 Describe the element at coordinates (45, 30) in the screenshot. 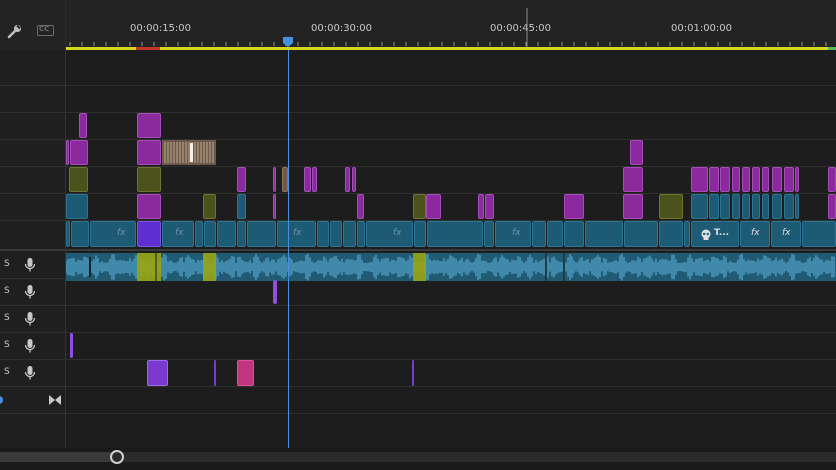

I see `captions-button: CC` at that location.